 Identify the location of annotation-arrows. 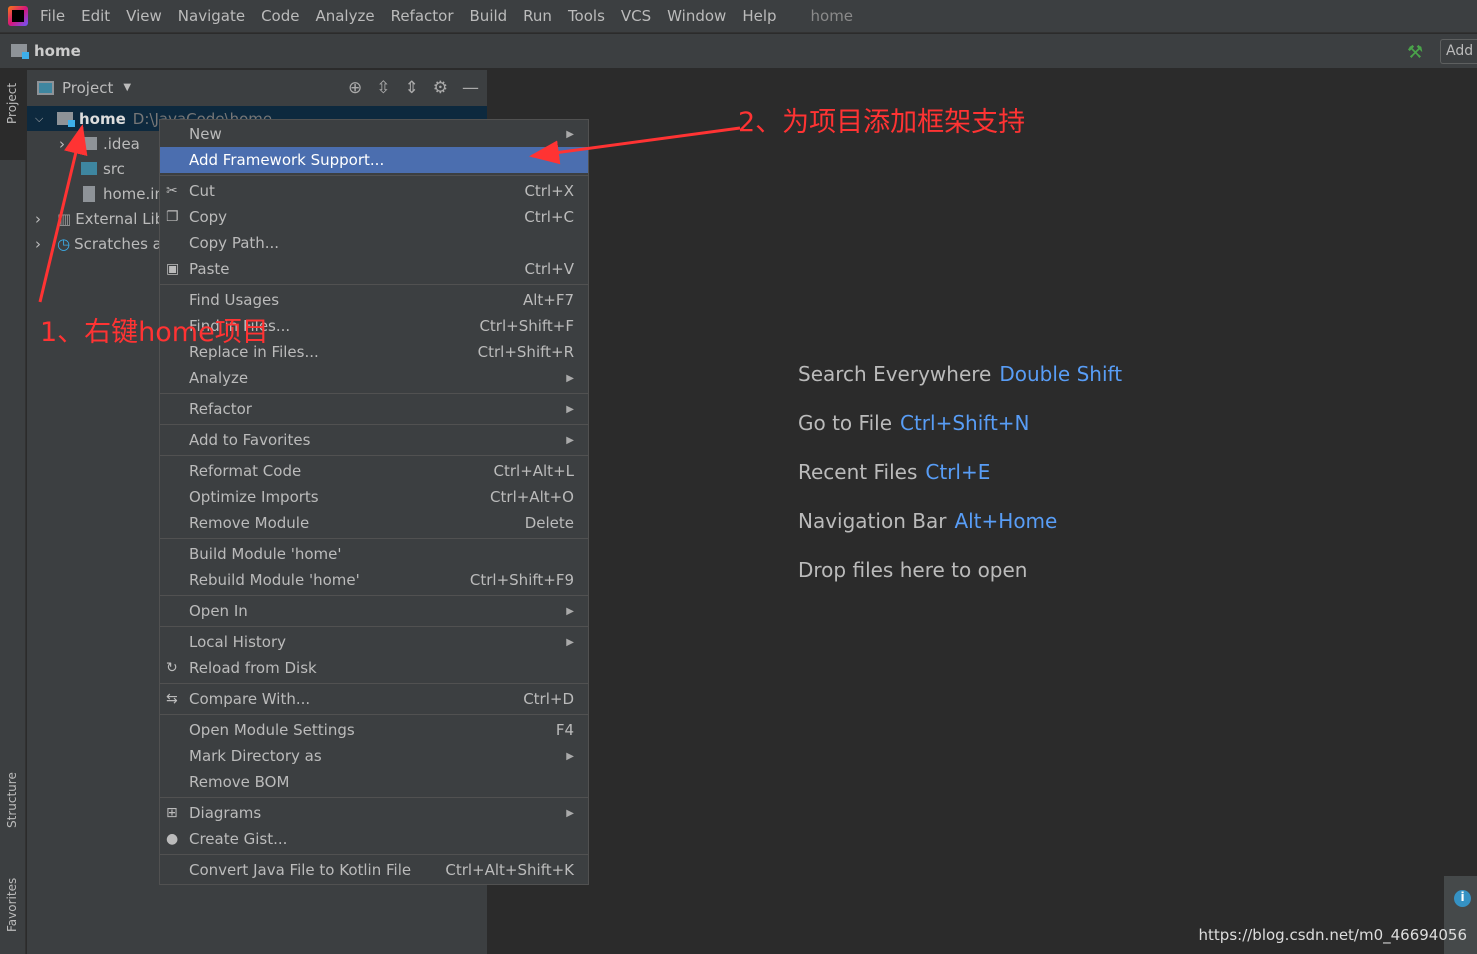
(389, 213).